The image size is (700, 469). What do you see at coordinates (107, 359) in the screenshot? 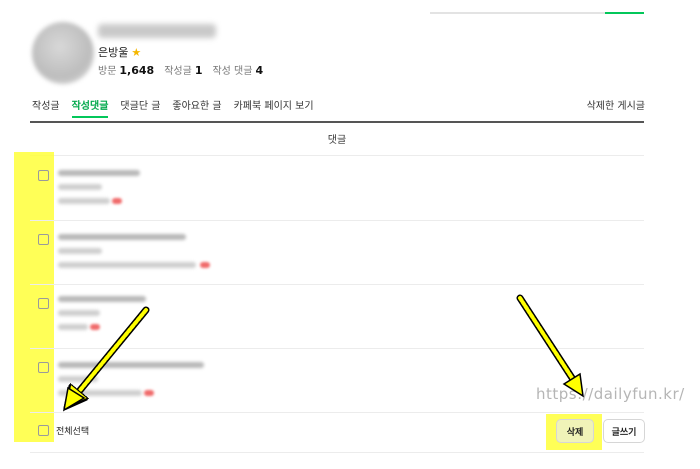
I see `arrow-to-checkbox-column-icon` at bounding box center [107, 359].